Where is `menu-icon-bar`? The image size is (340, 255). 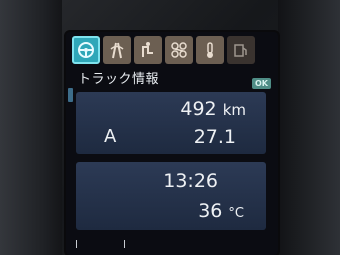
menu-icon-bar is located at coordinates (165, 50).